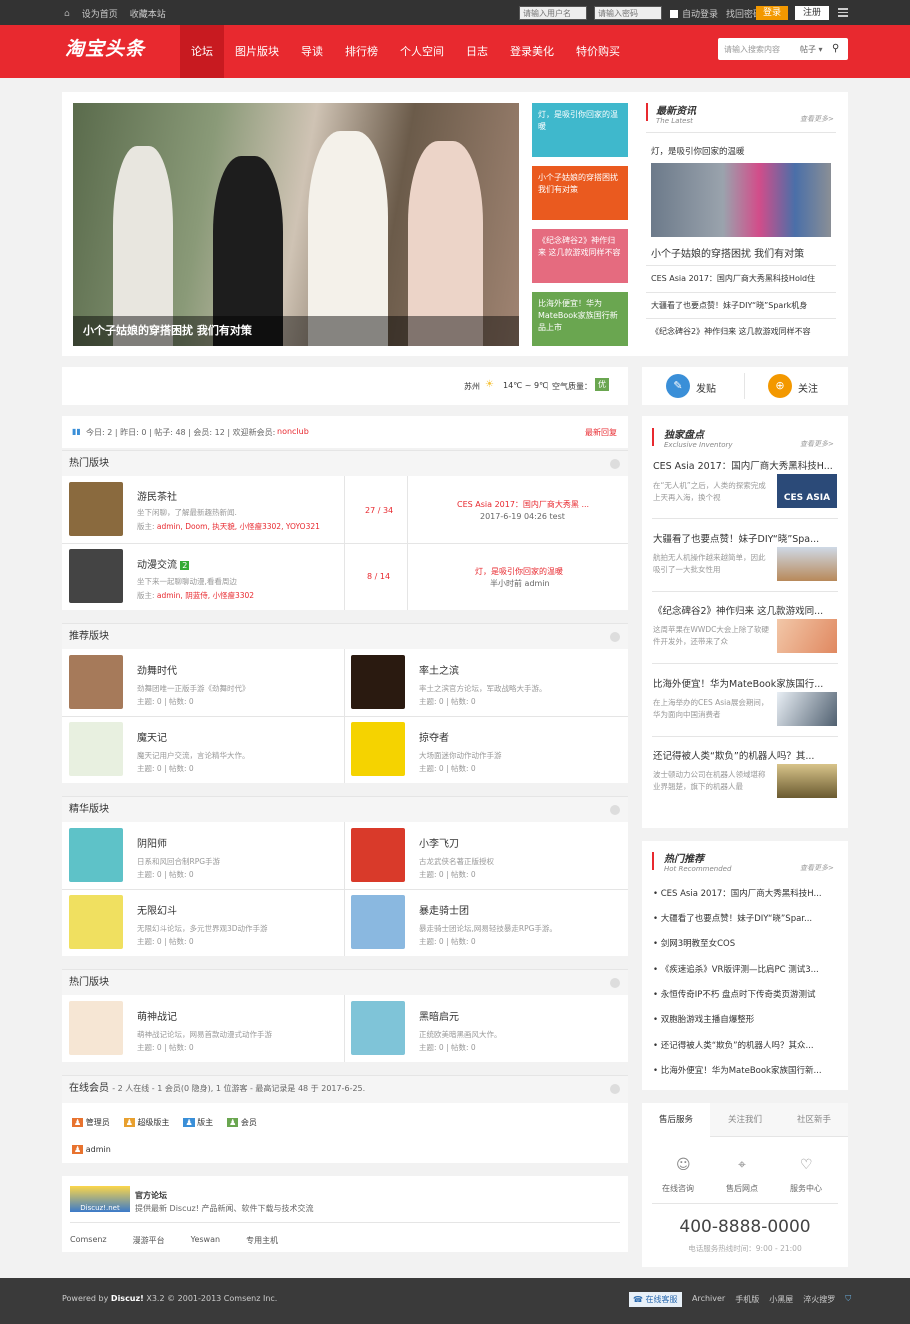 This screenshot has height=1324, width=910. I want to click on latest-image, so click(741, 200).